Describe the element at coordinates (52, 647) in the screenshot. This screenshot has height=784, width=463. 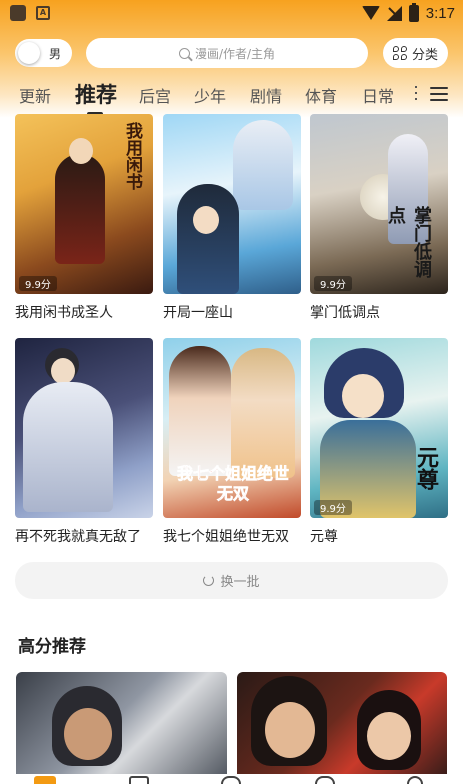
I see `section-title: 高分推荐` at that location.